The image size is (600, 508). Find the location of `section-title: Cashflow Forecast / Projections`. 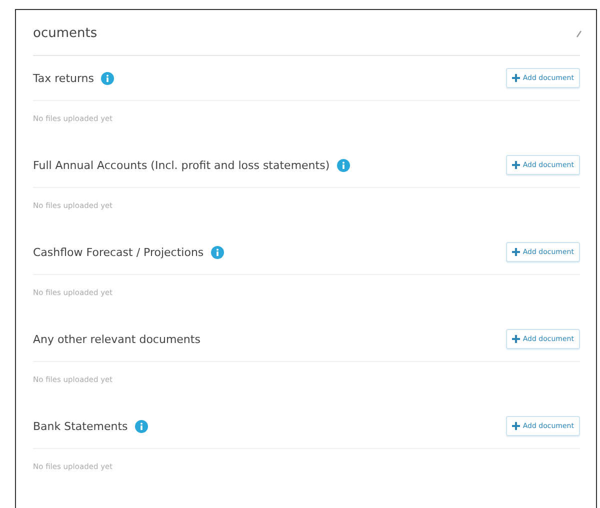

section-title: Cashflow Forecast / Projections is located at coordinates (118, 252).